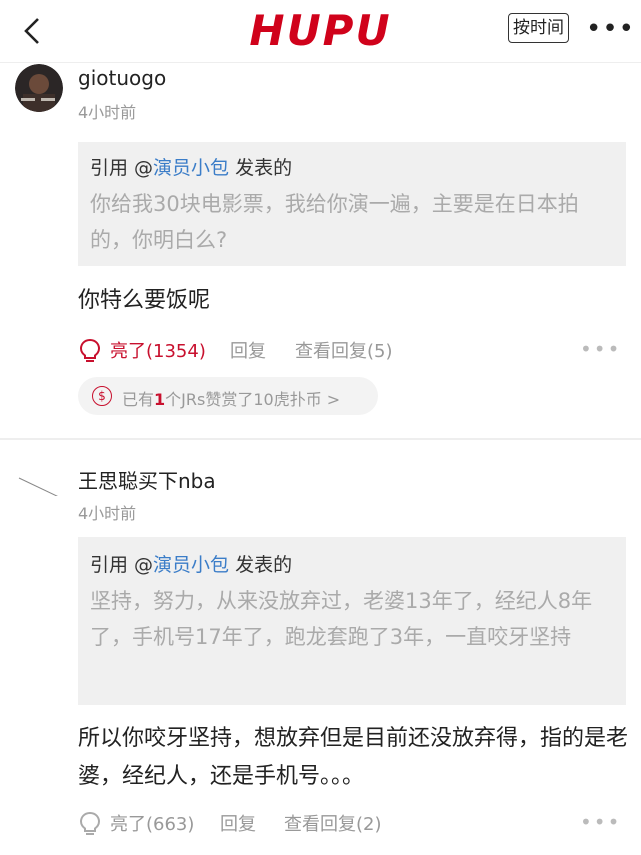  Describe the element at coordinates (138, 399) in the screenshot. I see `tip-prefix: 已有` at that location.